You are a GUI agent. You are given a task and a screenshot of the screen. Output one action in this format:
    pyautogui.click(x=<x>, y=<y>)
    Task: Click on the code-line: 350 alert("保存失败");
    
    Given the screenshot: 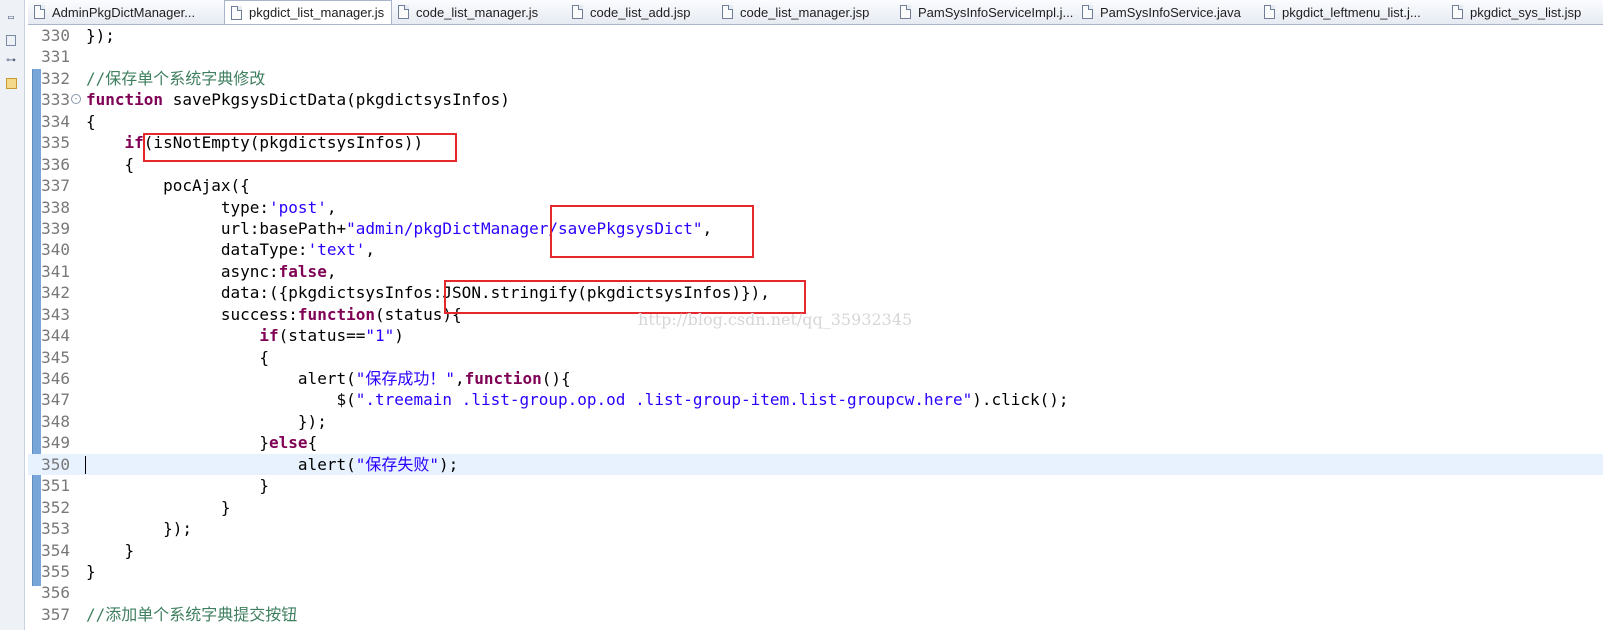 What is the action you would take?
    pyautogui.click(x=815, y=464)
    